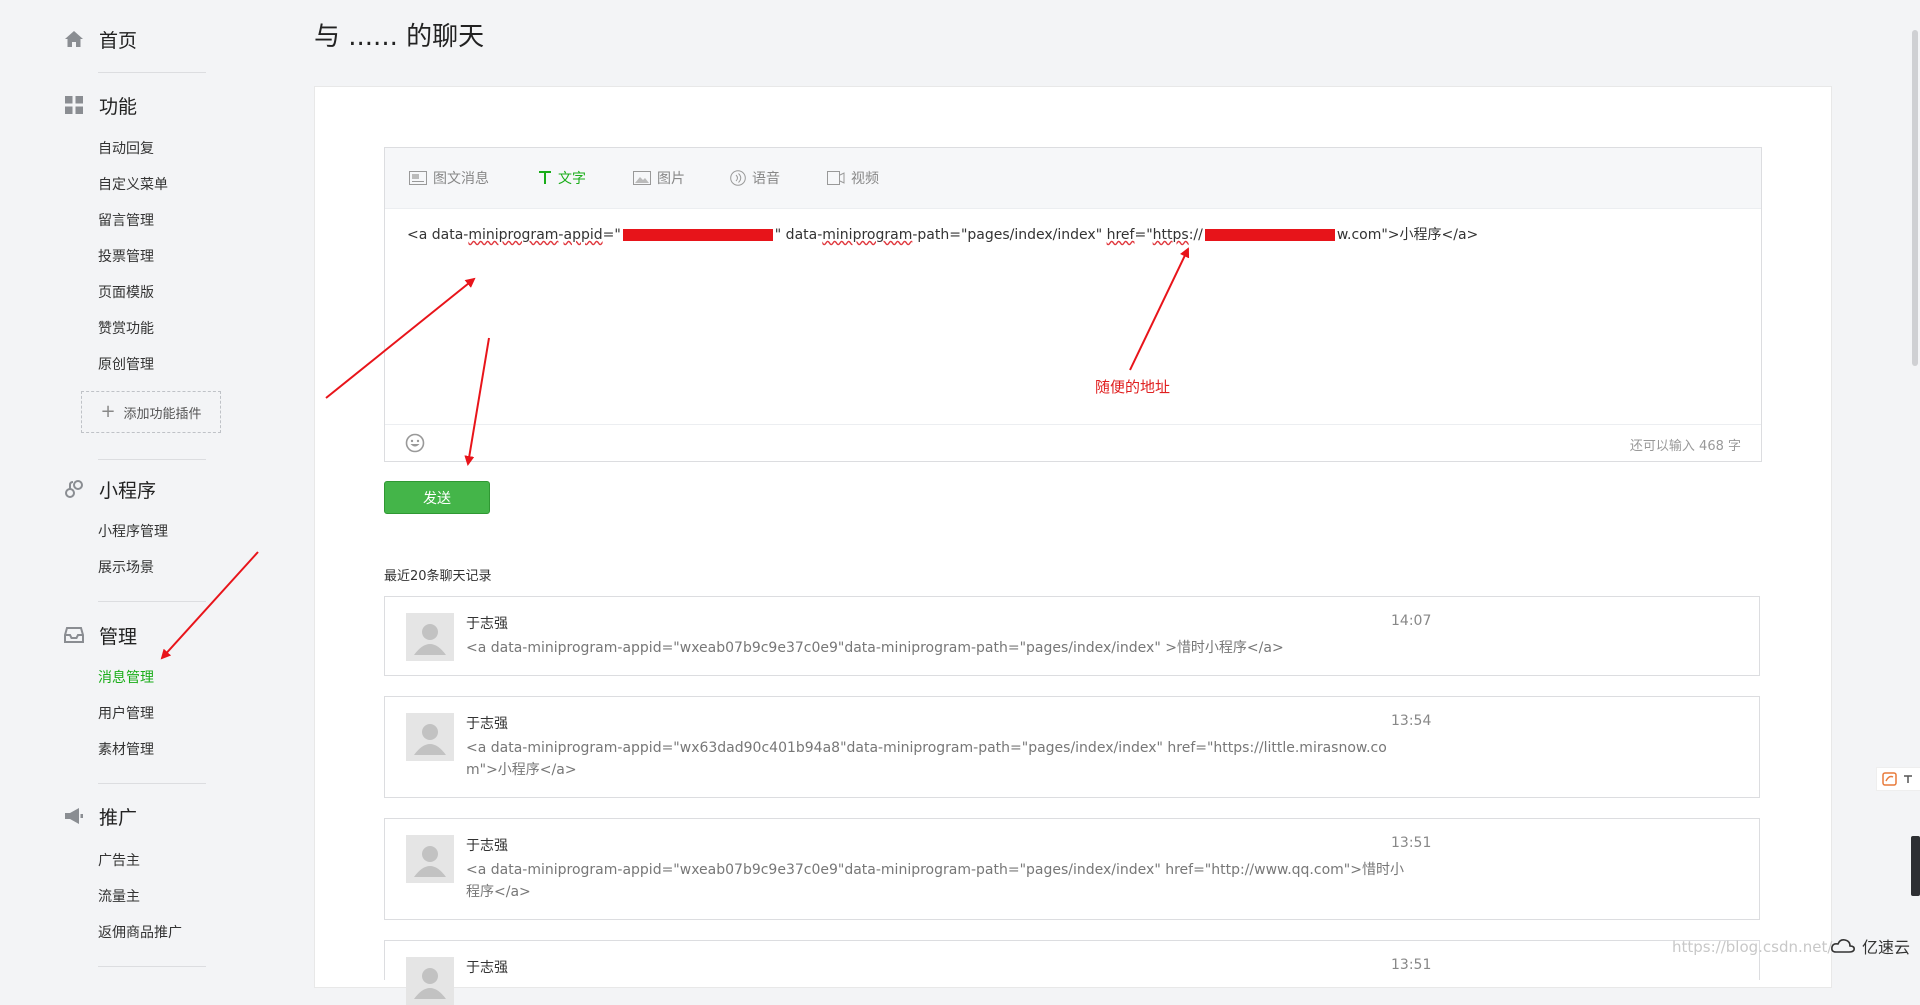 The width and height of the screenshot is (1920, 1005). What do you see at coordinates (659, 178) in the screenshot?
I see `tab-image: 图片` at bounding box center [659, 178].